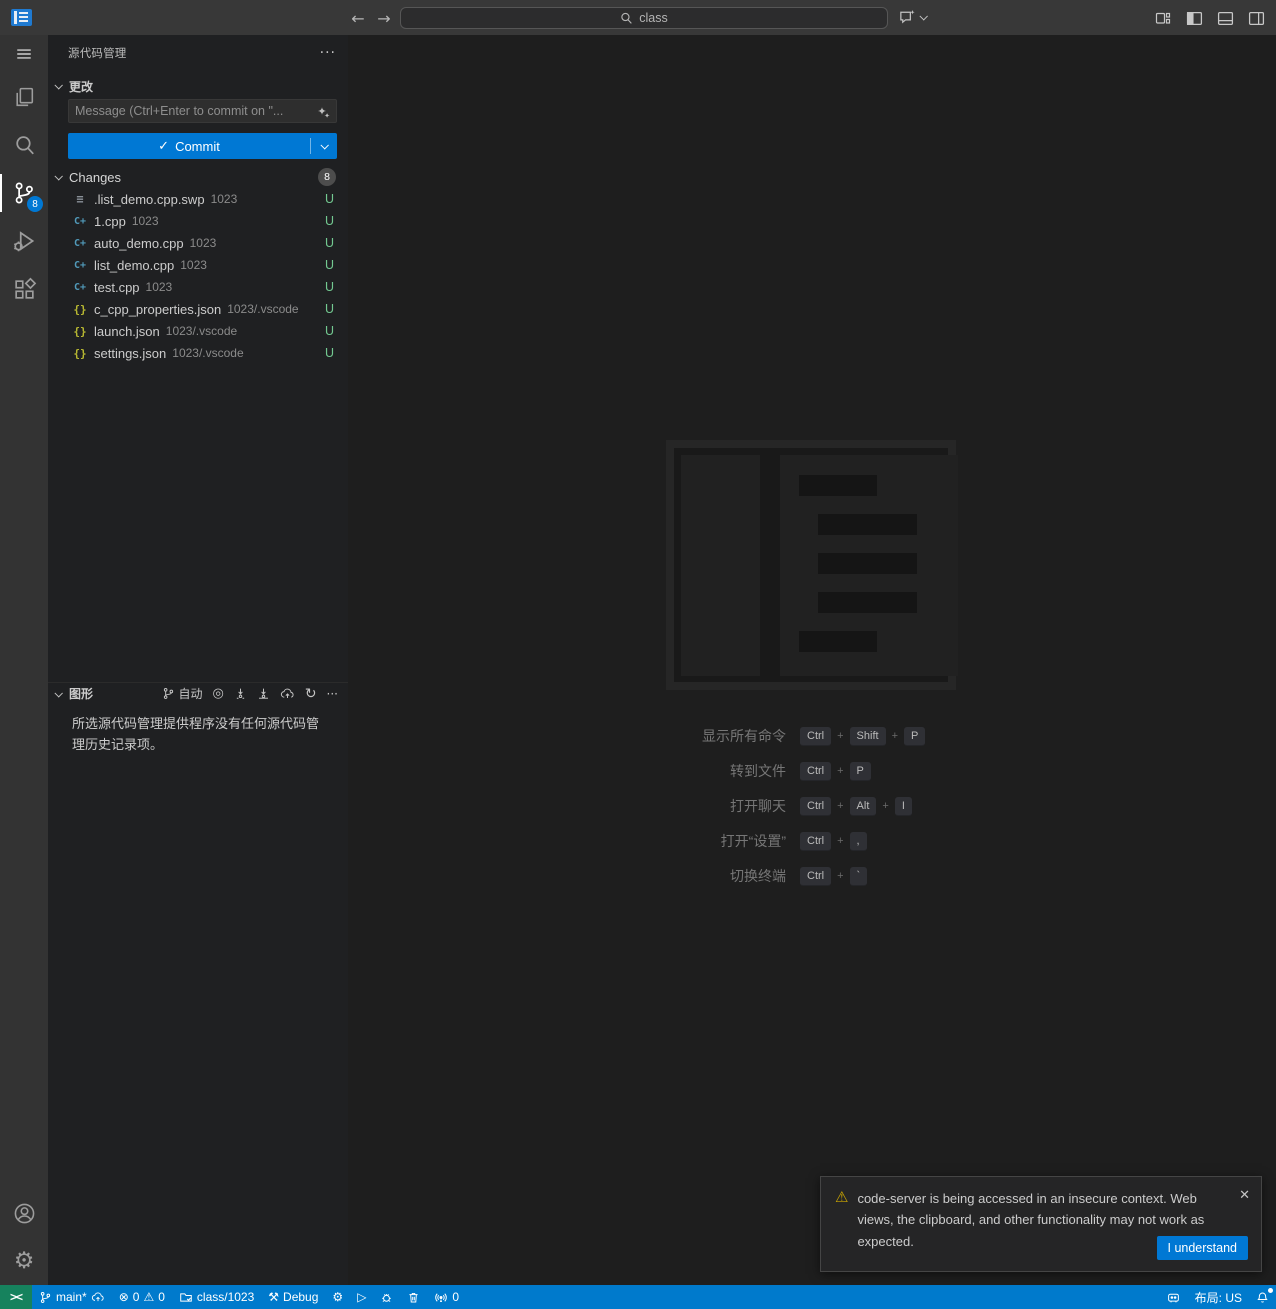 The width and height of the screenshot is (1276, 1309). I want to click on trash-item, so click(413, 1297).